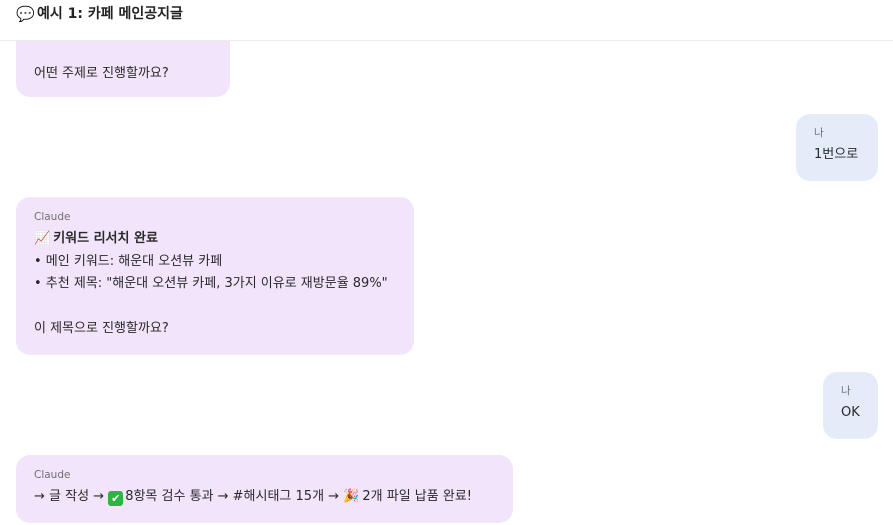 The image size is (893, 525). What do you see at coordinates (232, 496) in the screenshot?
I see `flow-step-review: 8항목 검수 통과 → #해시태그 15개 →` at bounding box center [232, 496].